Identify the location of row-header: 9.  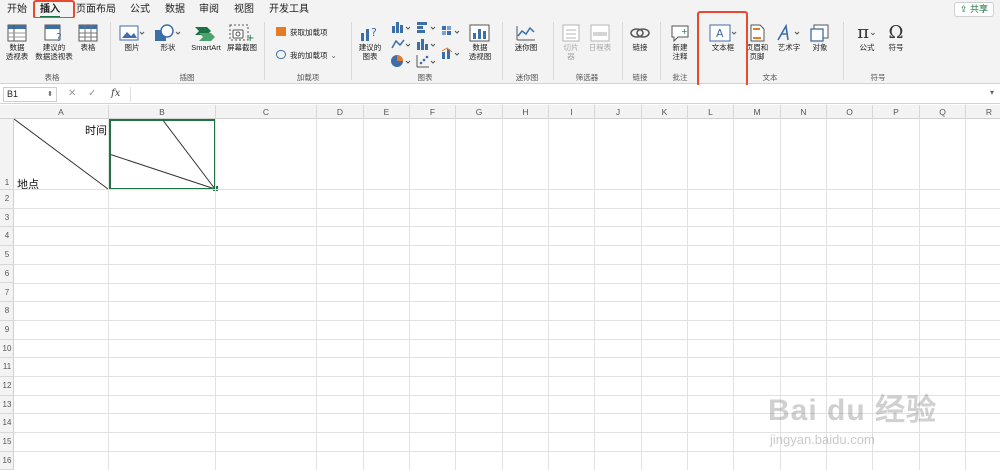
(7, 330).